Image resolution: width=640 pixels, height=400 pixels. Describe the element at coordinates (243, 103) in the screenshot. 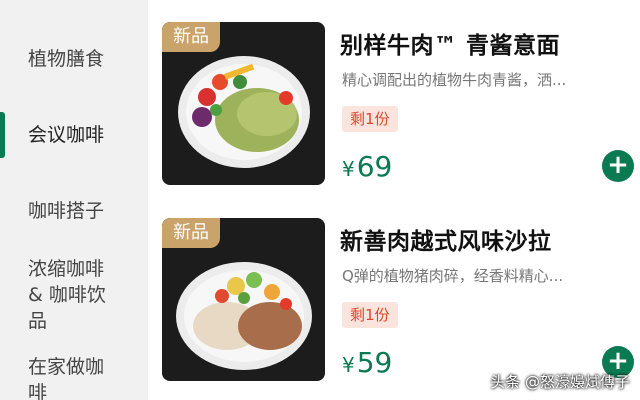

I see `pasta-dish-image: 新品` at that location.